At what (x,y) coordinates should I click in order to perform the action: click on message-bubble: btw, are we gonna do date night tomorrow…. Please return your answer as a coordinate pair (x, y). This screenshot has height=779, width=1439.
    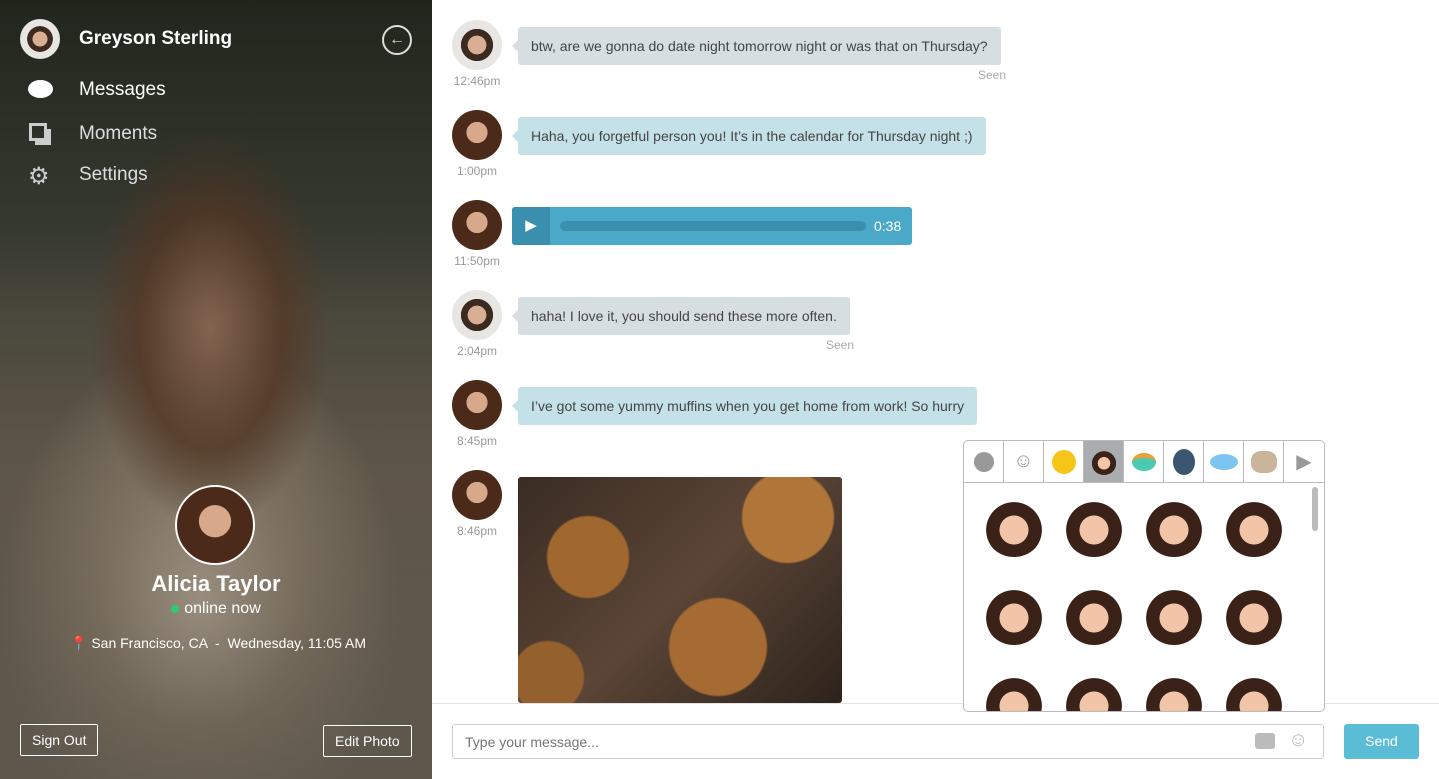
    Looking at the image, I should click on (756, 46).